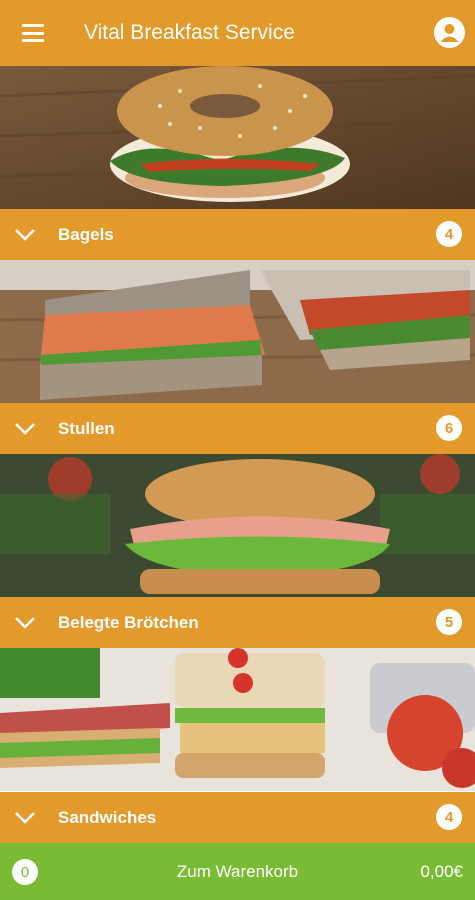 The image size is (475, 900). What do you see at coordinates (128, 622) in the screenshot?
I see `category-name: Belegte Brötchen` at bounding box center [128, 622].